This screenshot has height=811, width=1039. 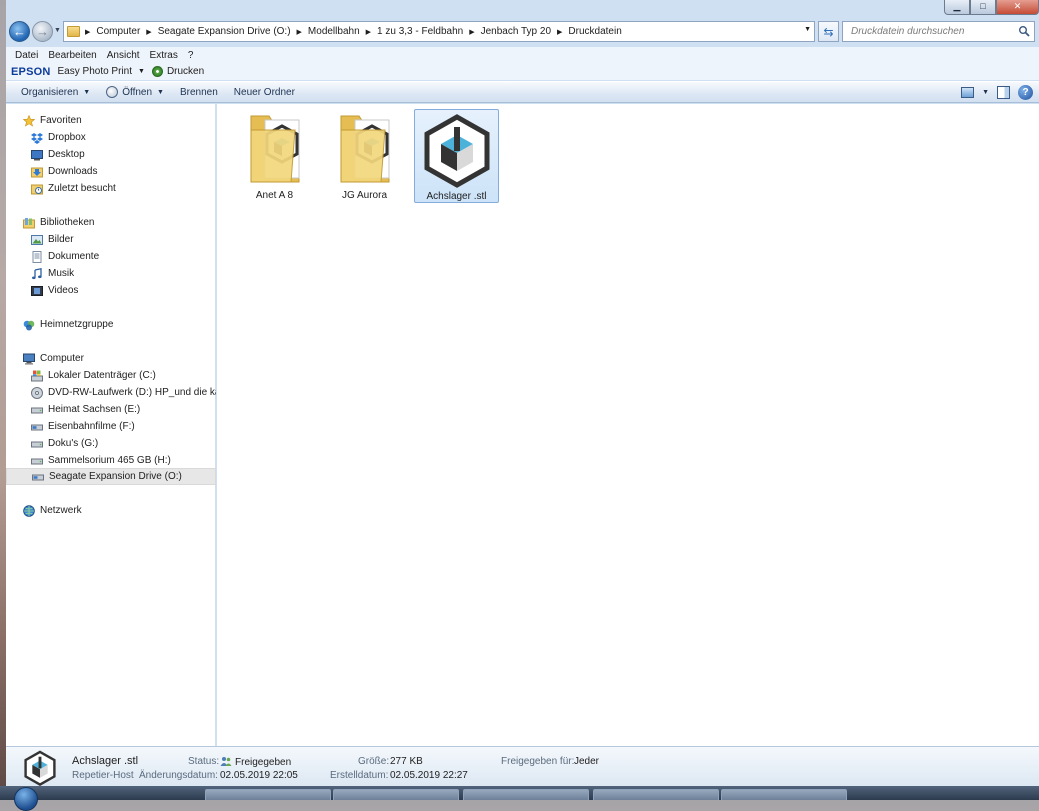 What do you see at coordinates (226, 761) in the screenshot?
I see `shared-users-icon` at bounding box center [226, 761].